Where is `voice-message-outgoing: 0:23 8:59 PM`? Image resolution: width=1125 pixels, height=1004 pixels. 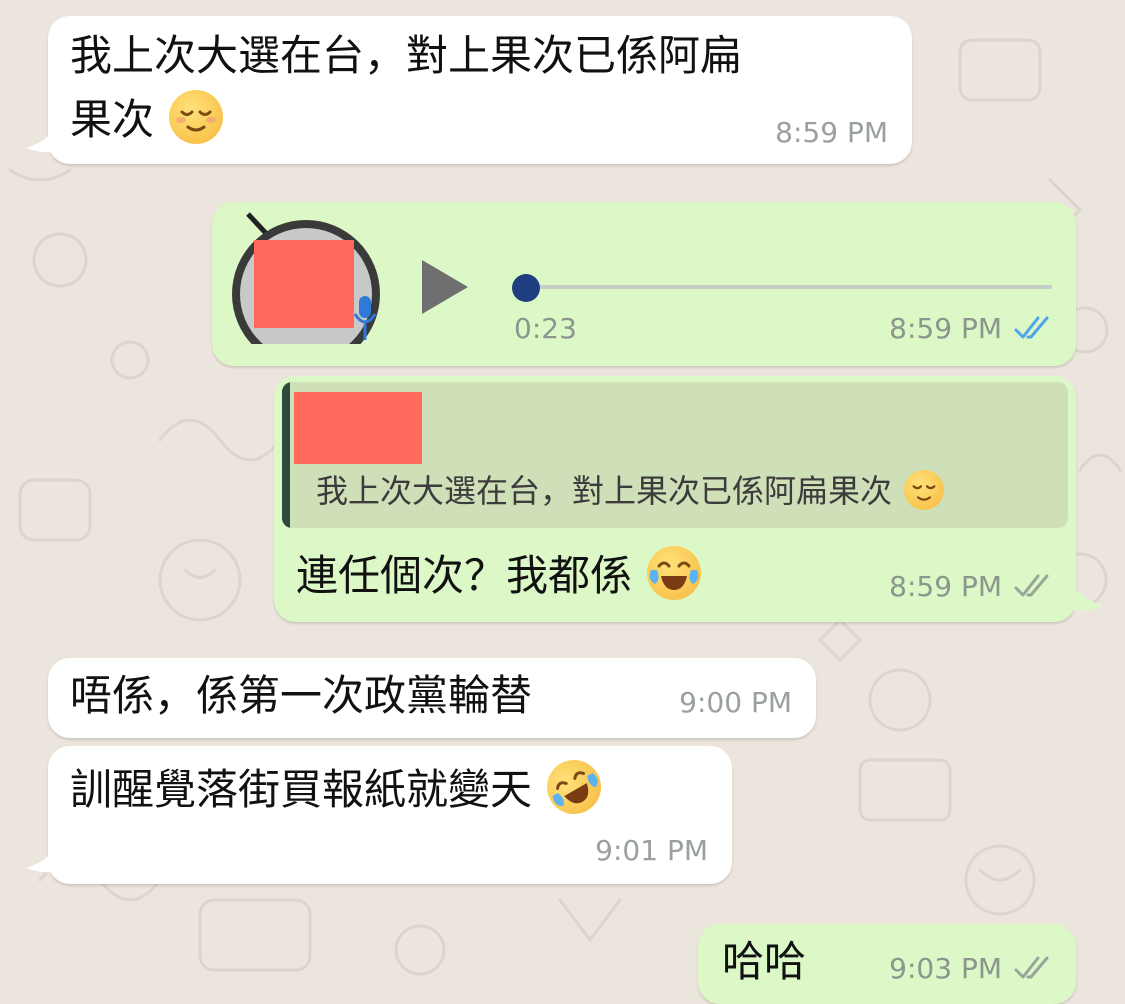
voice-message-outgoing: 0:23 8:59 PM is located at coordinates (644, 284).